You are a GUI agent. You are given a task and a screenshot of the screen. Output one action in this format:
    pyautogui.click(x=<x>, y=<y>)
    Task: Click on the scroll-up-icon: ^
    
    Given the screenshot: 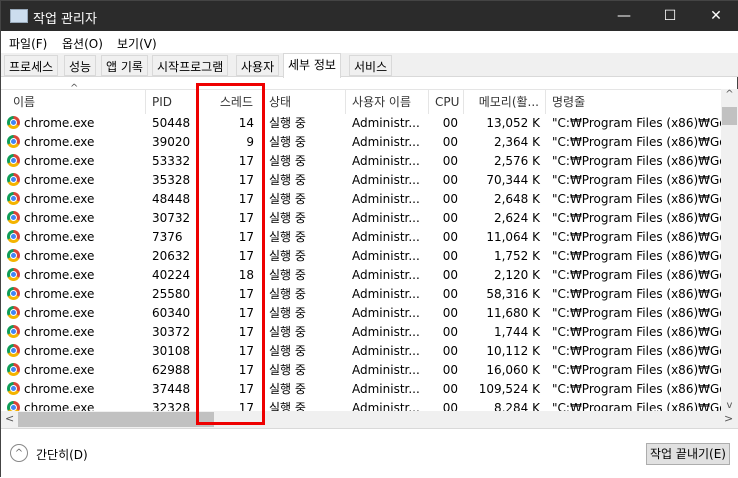 What is the action you would take?
    pyautogui.click(x=729, y=94)
    